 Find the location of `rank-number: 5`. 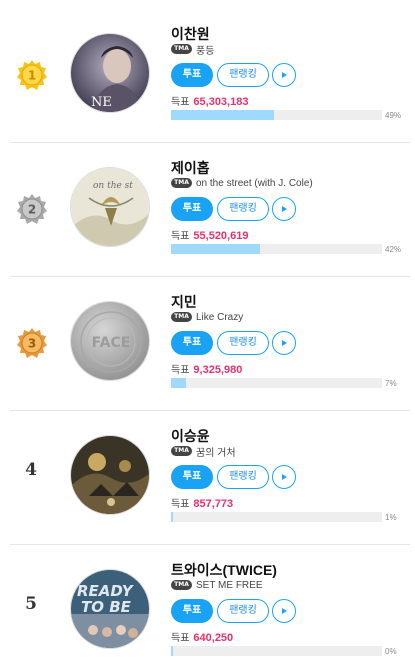

rank-number: 5 is located at coordinates (31, 604).